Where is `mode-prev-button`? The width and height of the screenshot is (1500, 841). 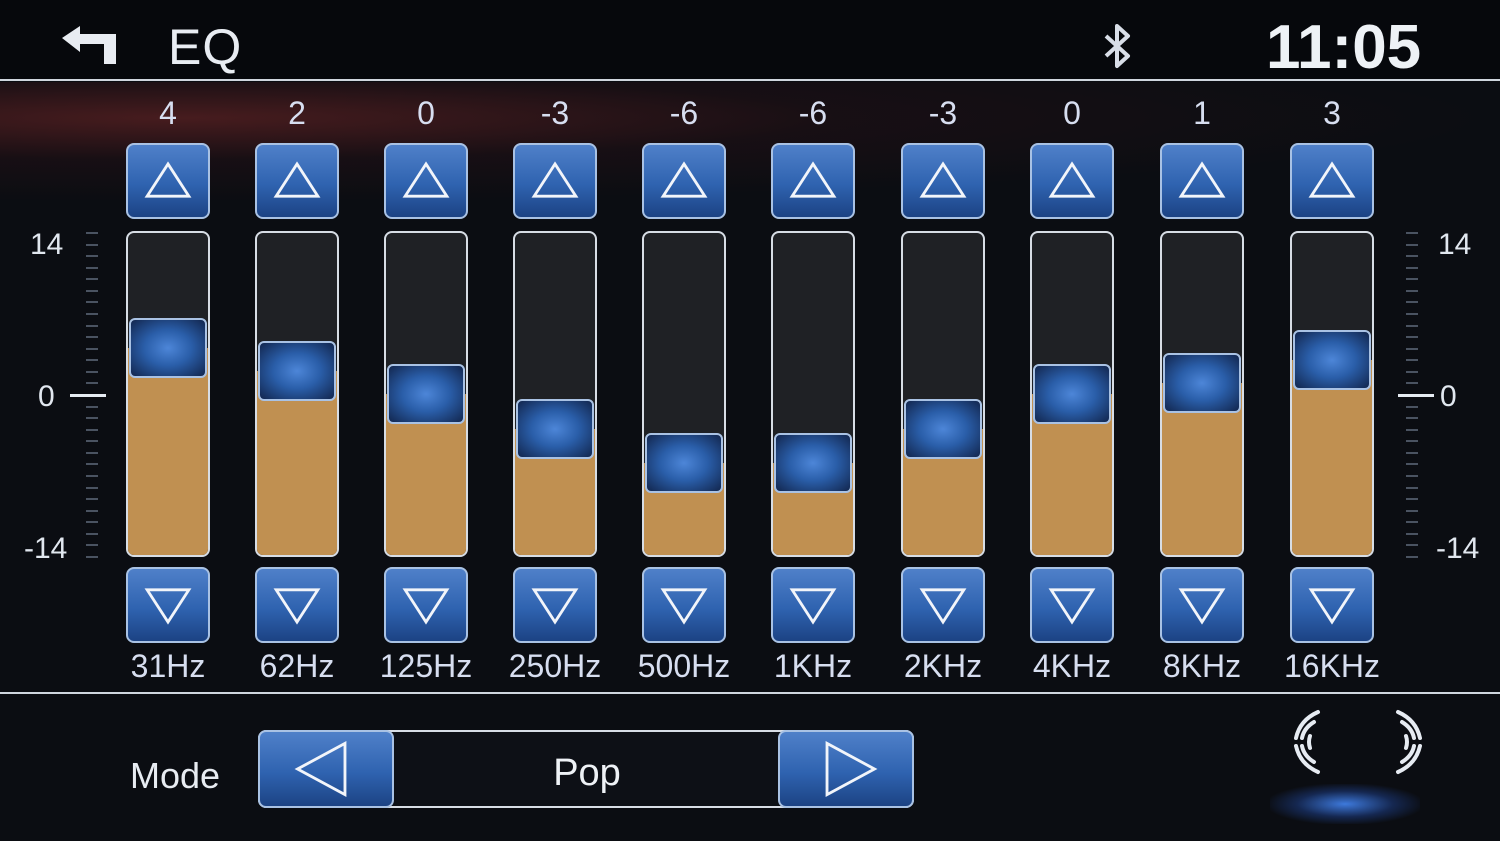 mode-prev-button is located at coordinates (326, 769).